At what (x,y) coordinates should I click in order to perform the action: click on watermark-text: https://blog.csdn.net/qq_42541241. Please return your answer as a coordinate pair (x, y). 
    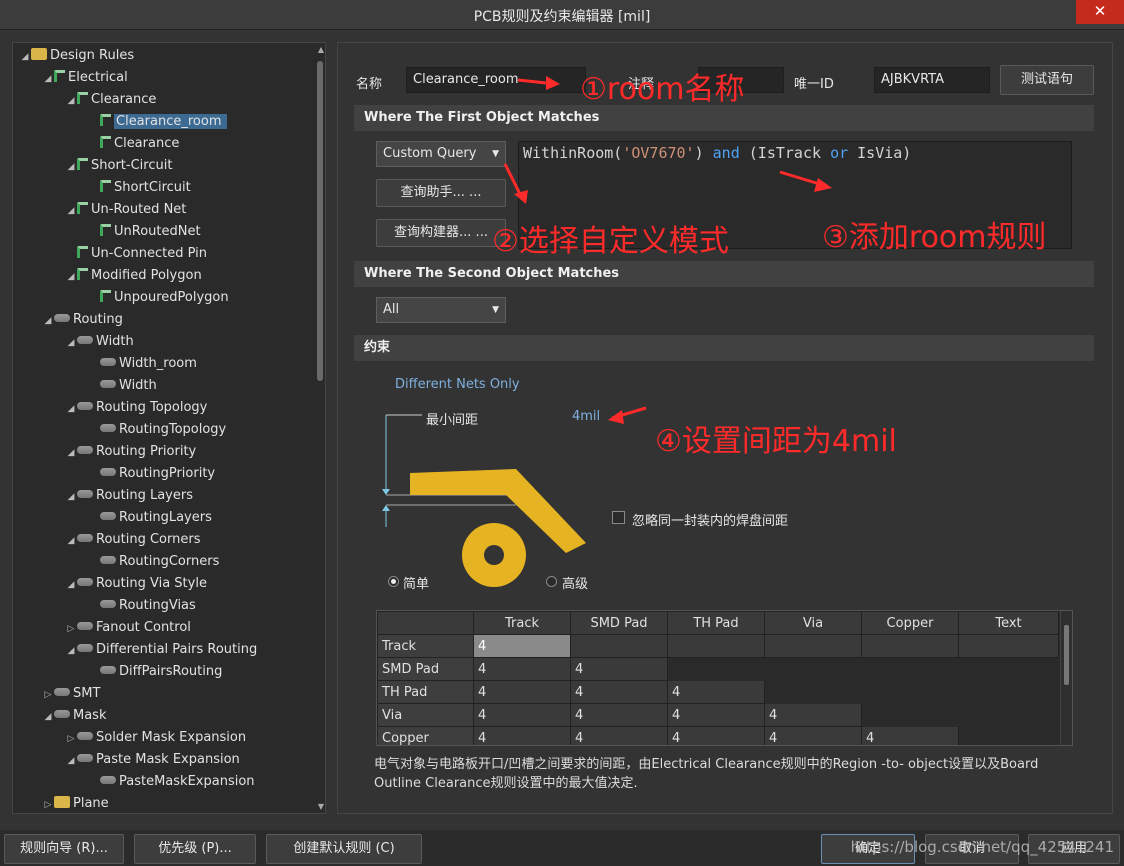
    Looking at the image, I should click on (982, 847).